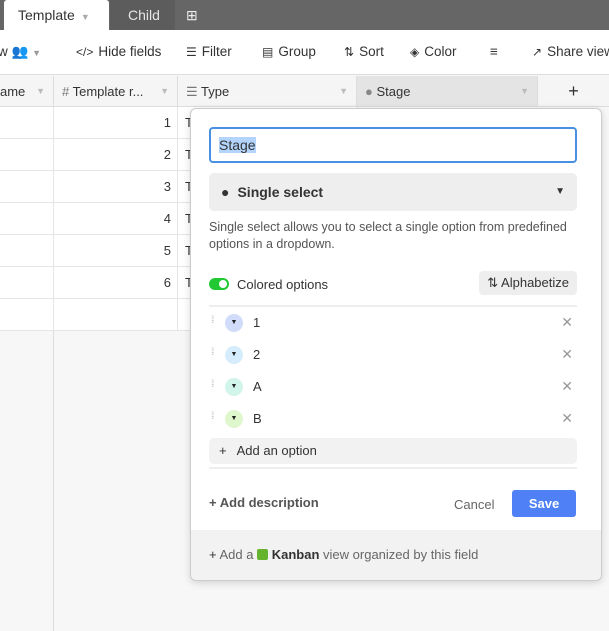 The height and width of the screenshot is (631, 609). What do you see at coordinates (528, 283) in the screenshot?
I see `alphabetize-button: ⇅ Alphabetize` at bounding box center [528, 283].